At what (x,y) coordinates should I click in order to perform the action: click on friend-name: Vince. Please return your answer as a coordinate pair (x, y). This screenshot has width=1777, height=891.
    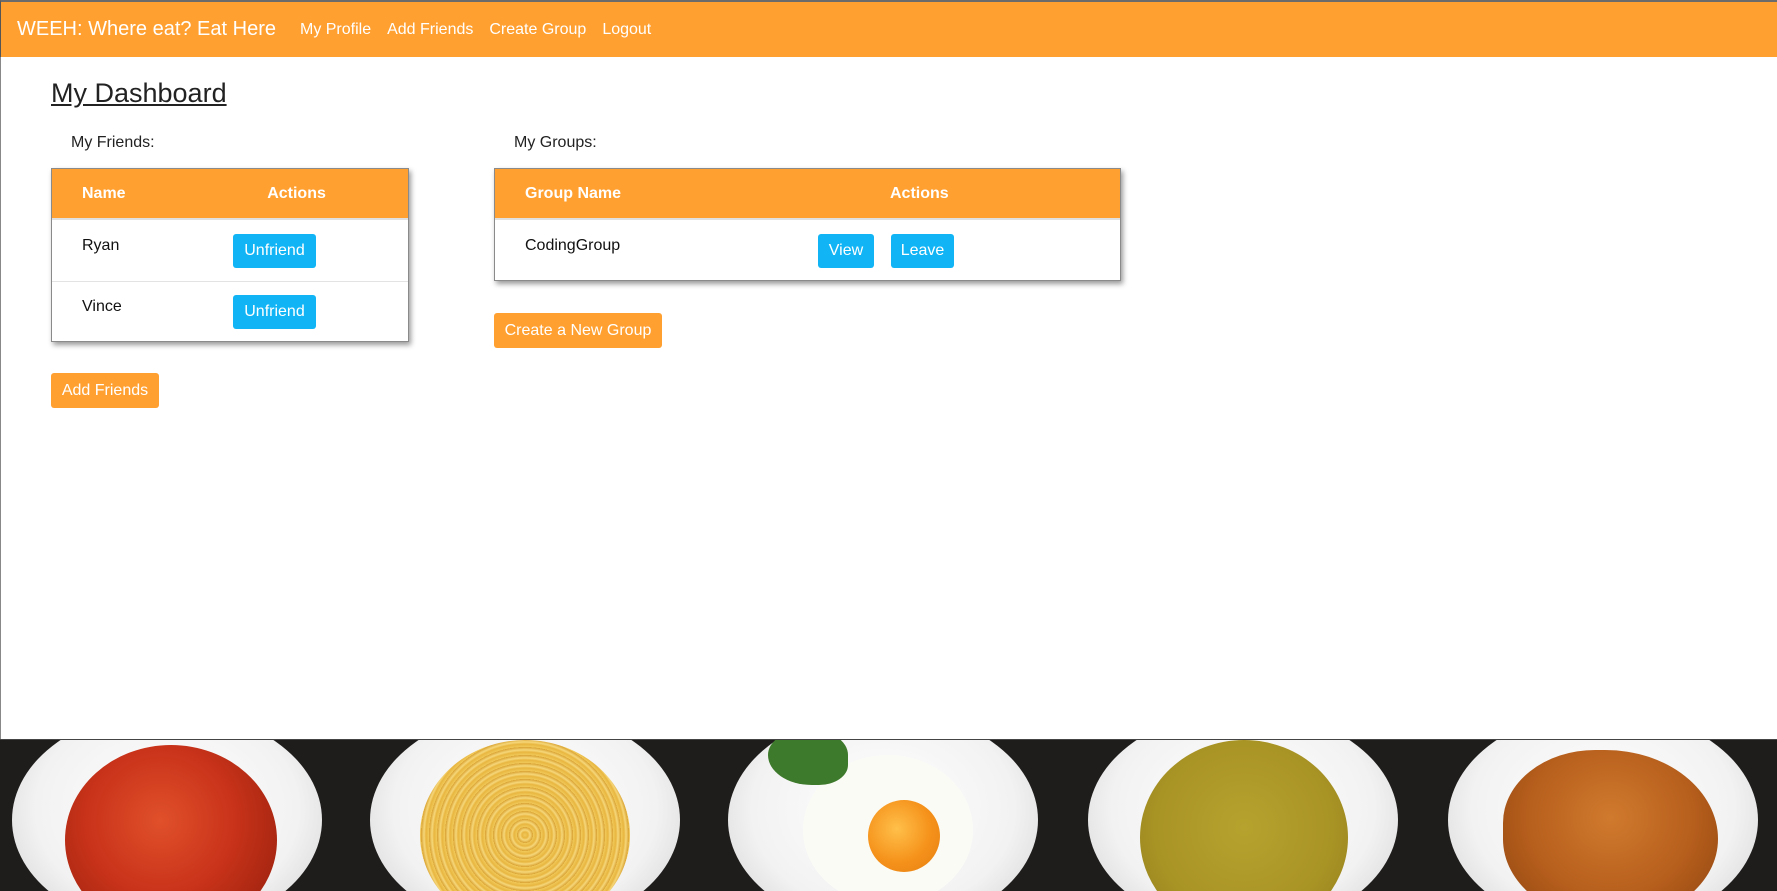
    Looking at the image, I should click on (102, 306).